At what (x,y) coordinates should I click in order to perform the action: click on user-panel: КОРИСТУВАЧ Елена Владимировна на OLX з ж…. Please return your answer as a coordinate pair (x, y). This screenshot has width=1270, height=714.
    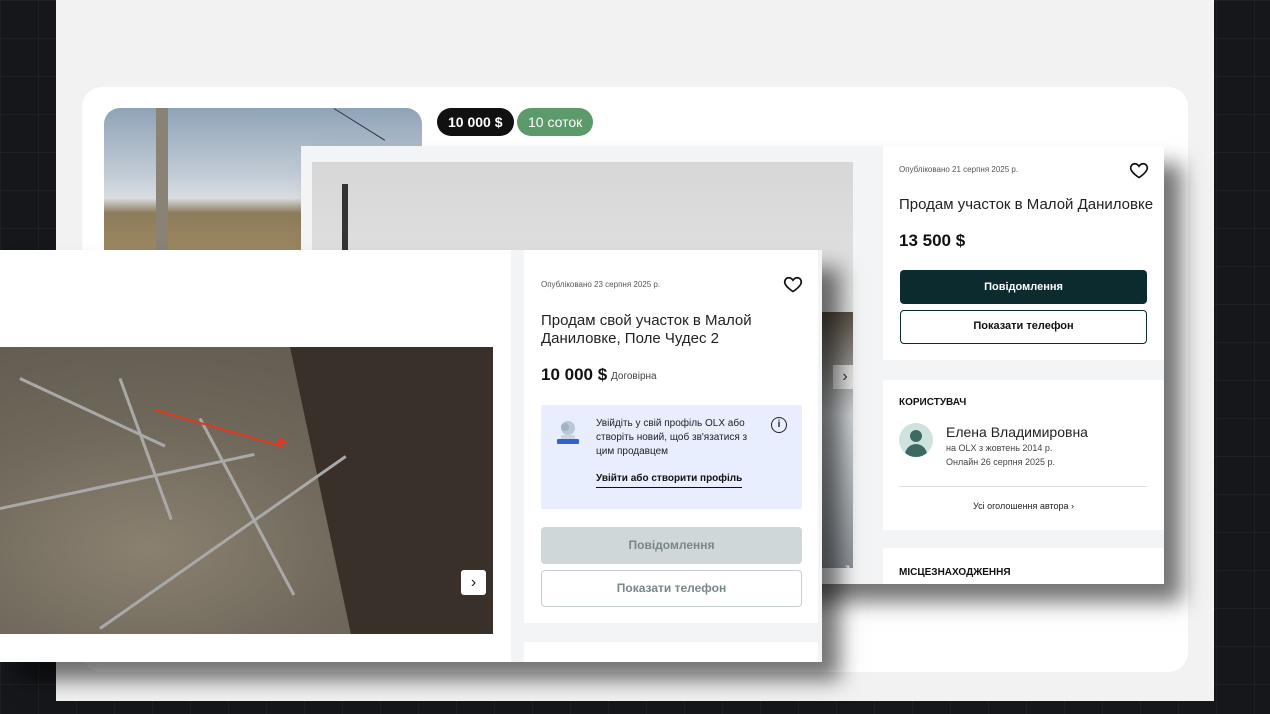
    Looking at the image, I should click on (1023, 455).